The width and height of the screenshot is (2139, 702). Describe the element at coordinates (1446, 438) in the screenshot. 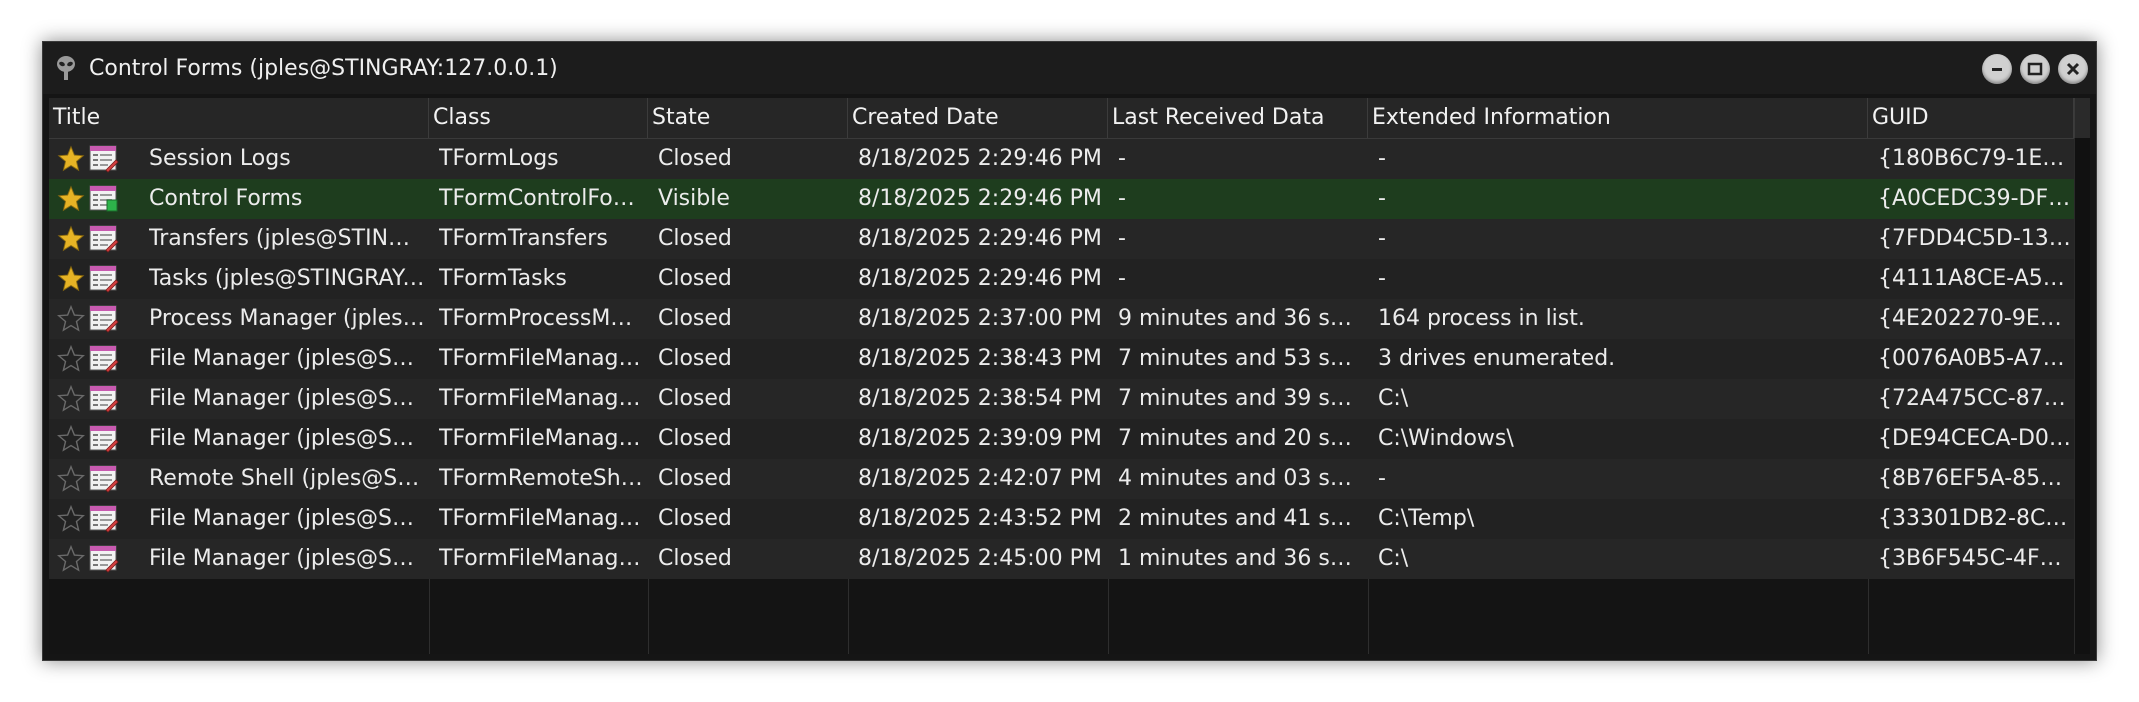

I see `extended-info-cell: C:\Windows\` at that location.